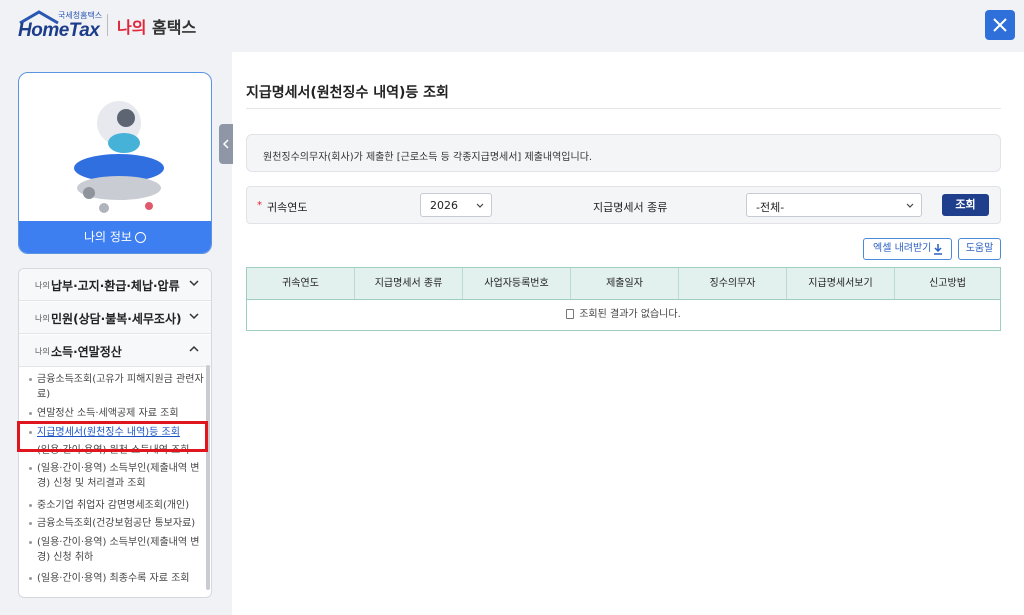 The height and width of the screenshot is (615, 1024). I want to click on excel-download-button: 엑셀 내려받기, so click(907, 249).